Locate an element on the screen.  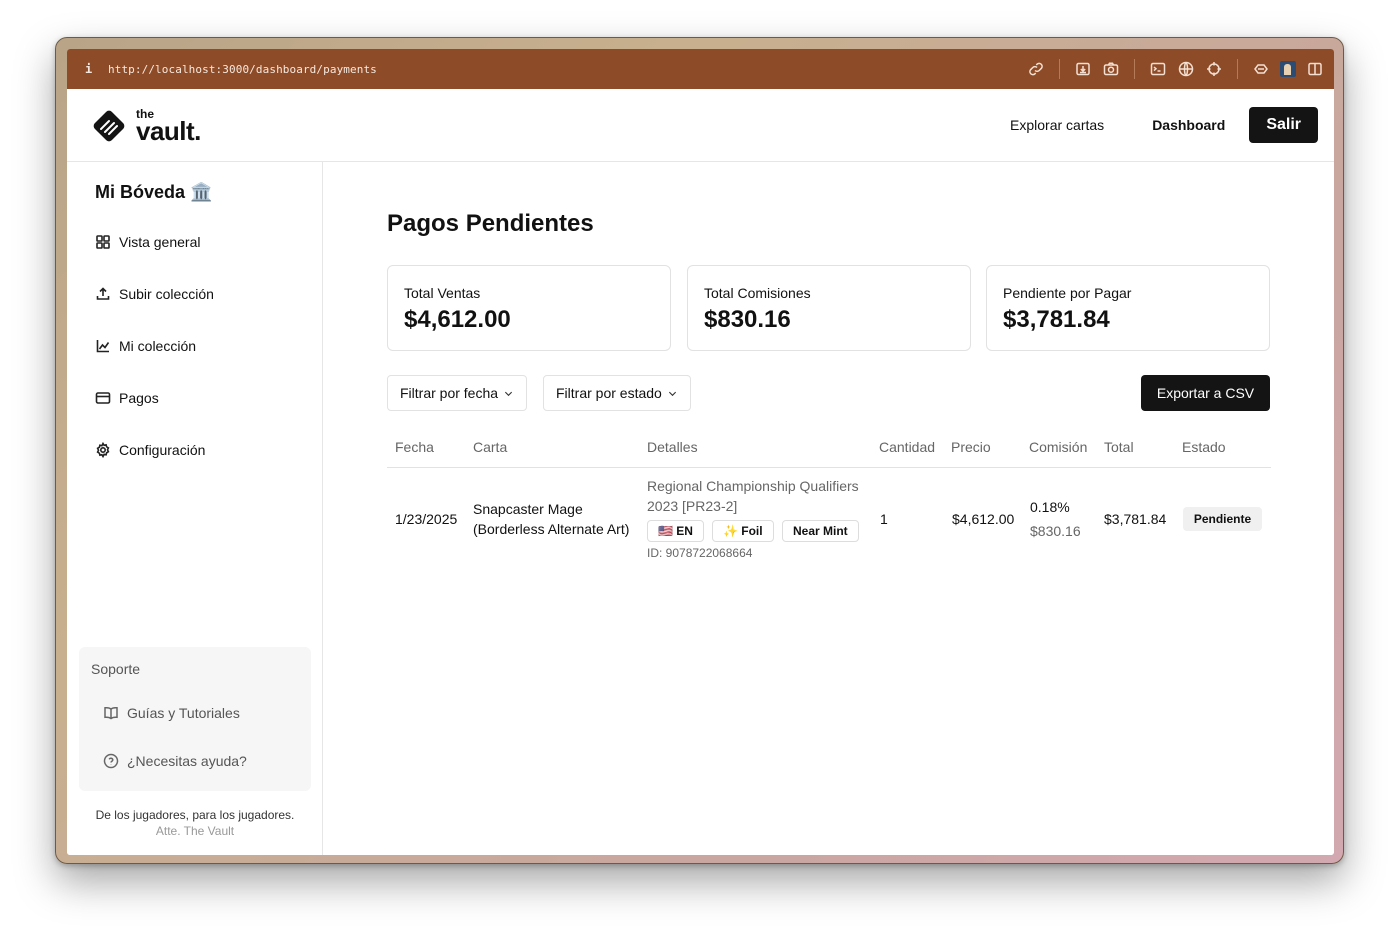
page-title: Pagos Pendientes is located at coordinates (490, 223).